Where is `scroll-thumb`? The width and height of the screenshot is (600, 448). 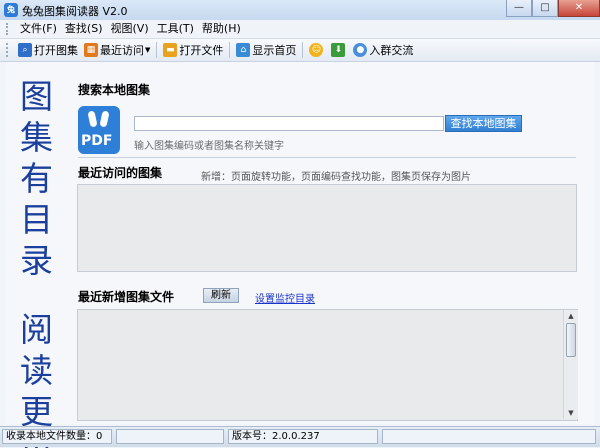 scroll-thumb is located at coordinates (571, 340).